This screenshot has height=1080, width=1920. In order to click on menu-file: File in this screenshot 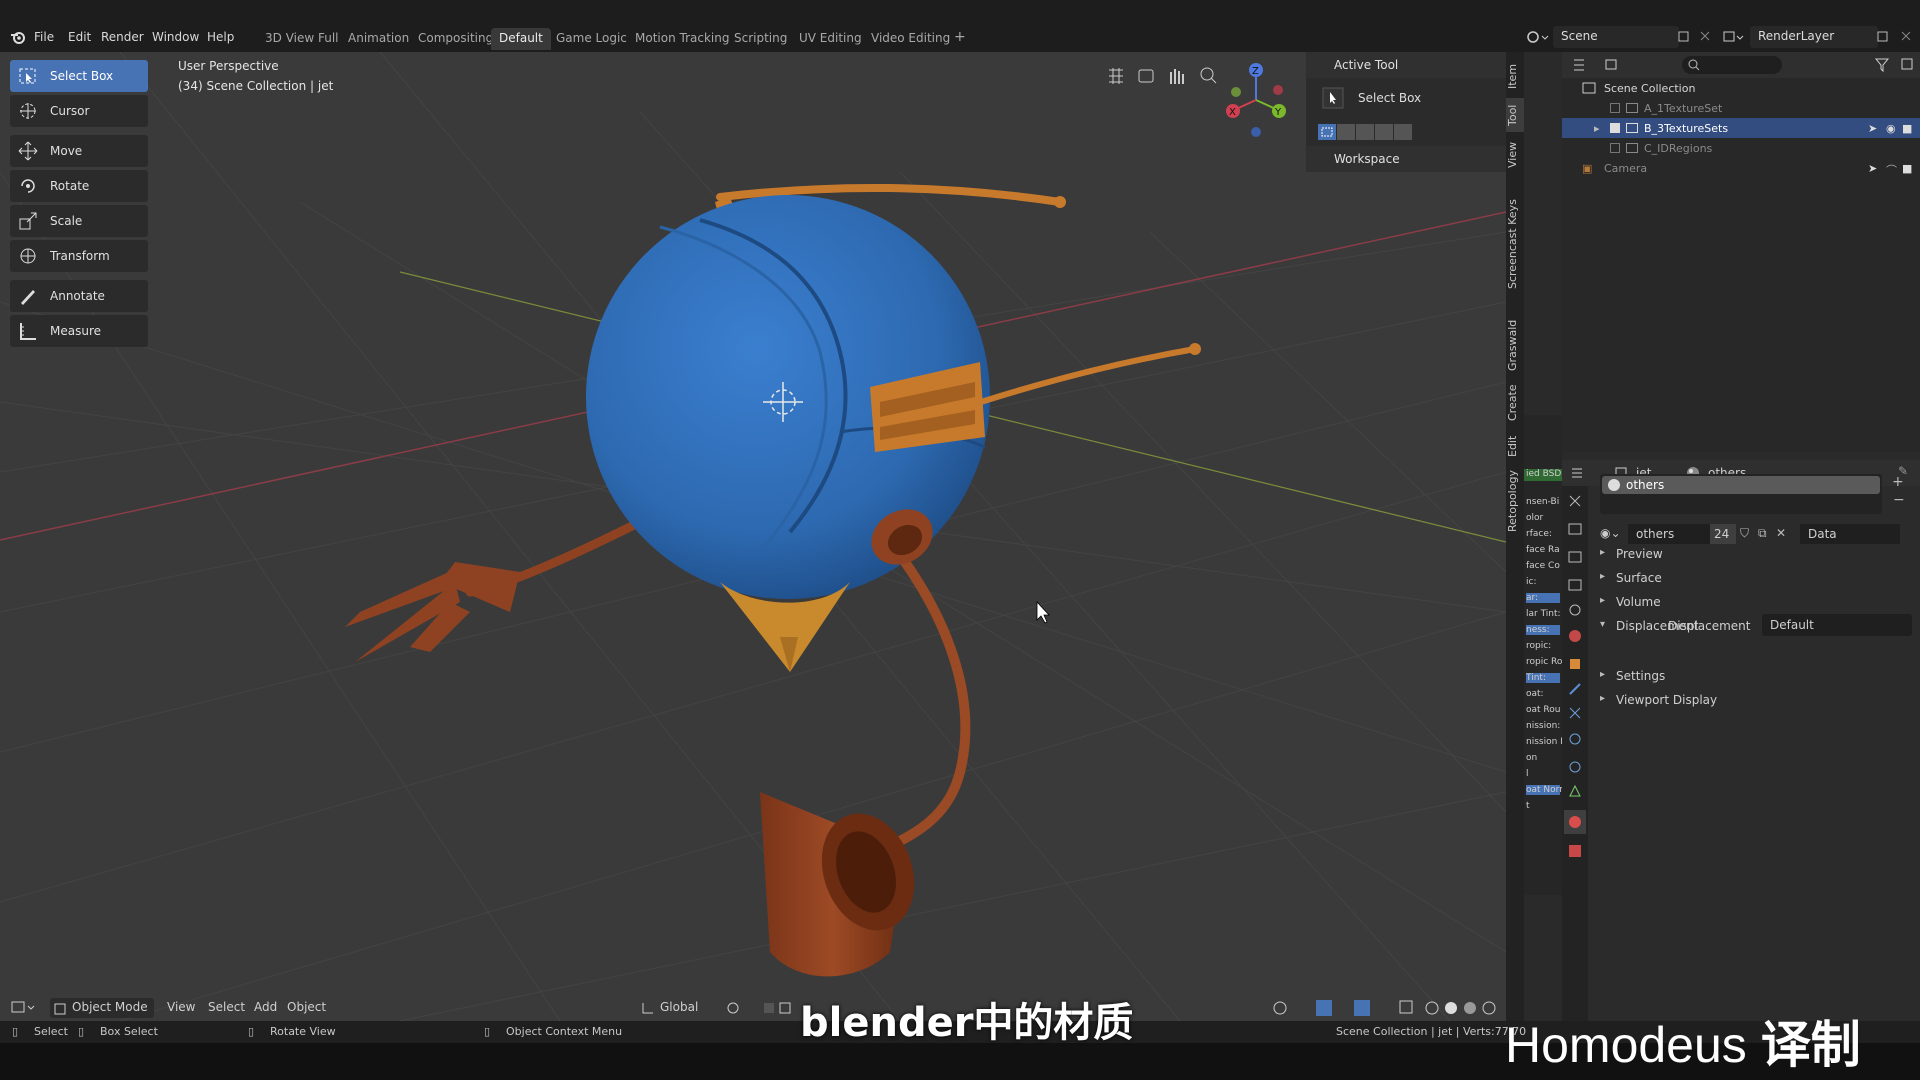, I will do `click(44, 37)`.